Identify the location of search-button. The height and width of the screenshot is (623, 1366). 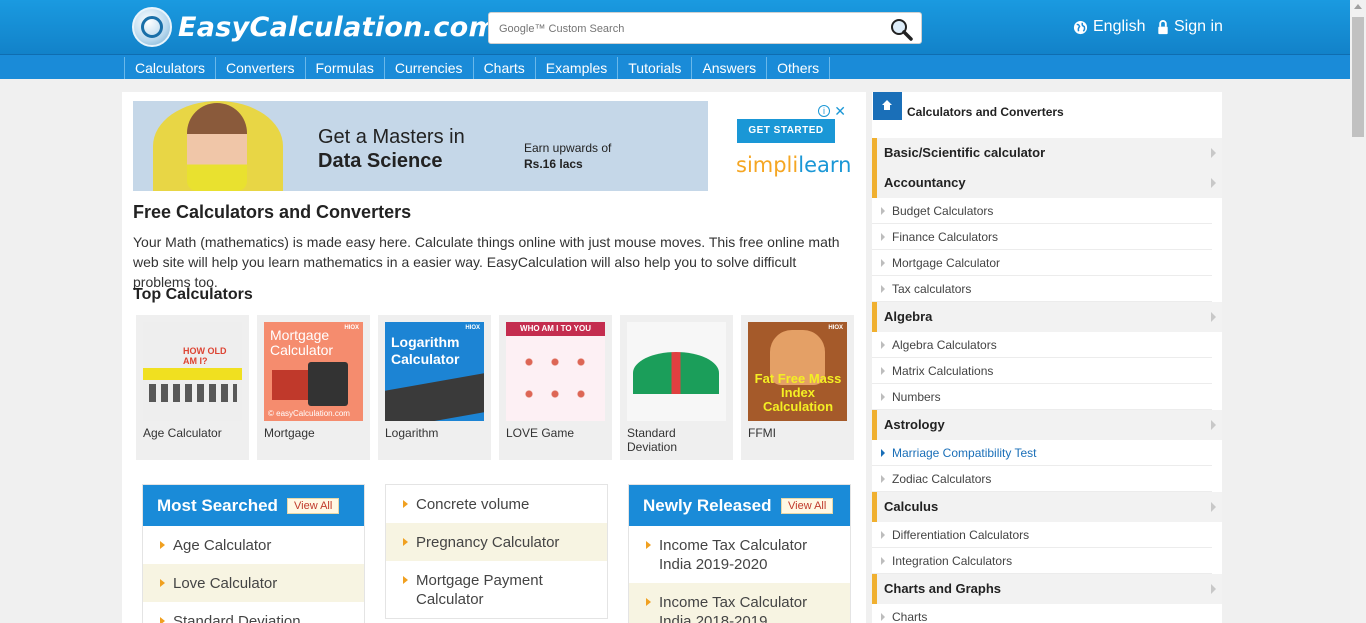
(901, 29).